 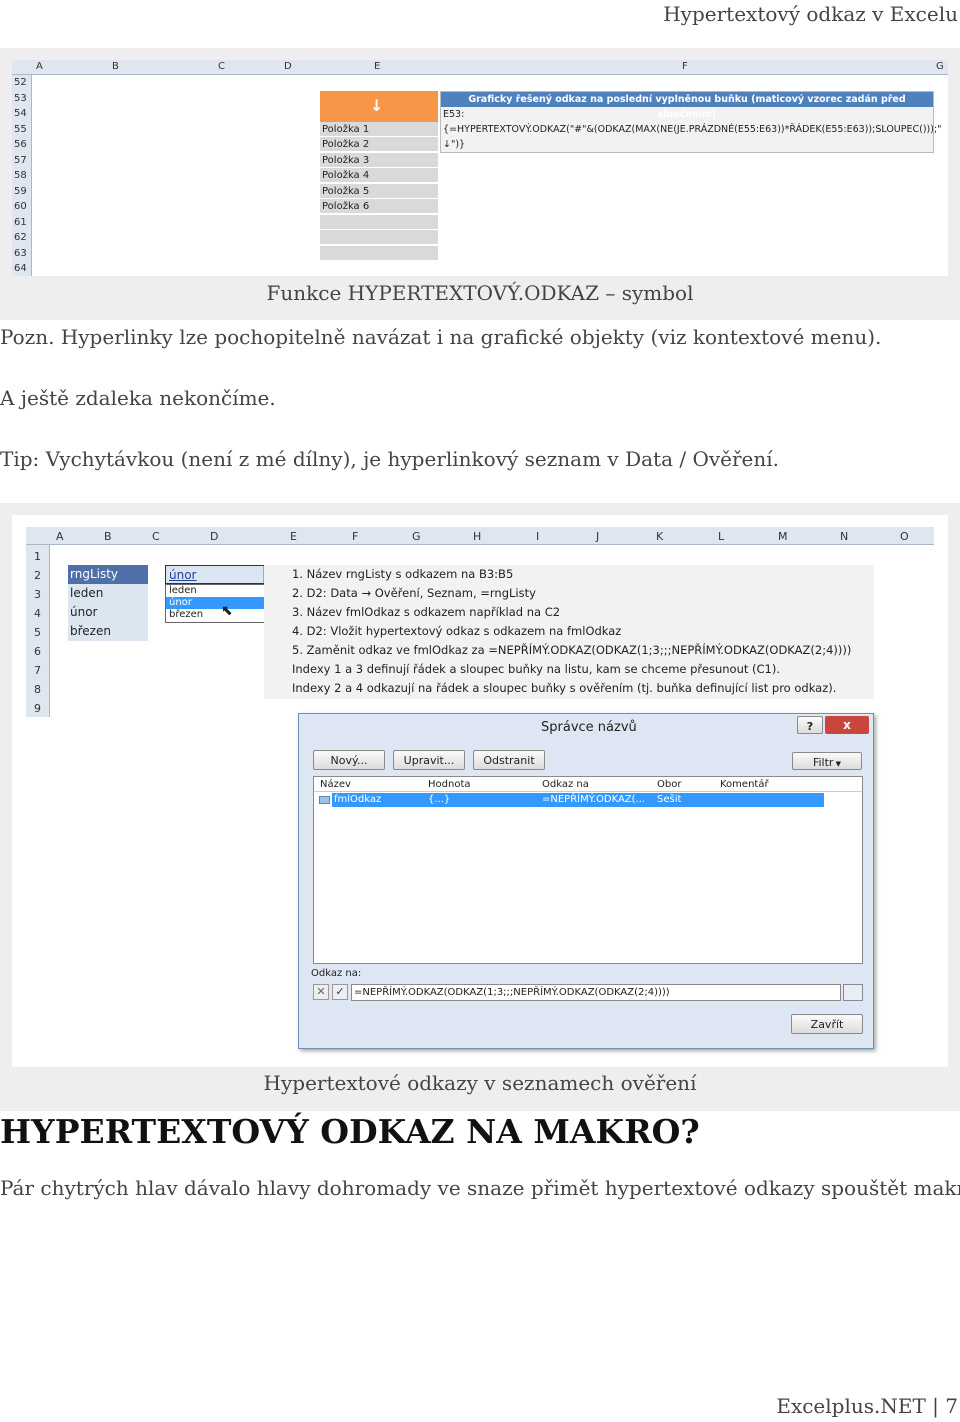 I want to click on column-header: M, so click(x=783, y=536).